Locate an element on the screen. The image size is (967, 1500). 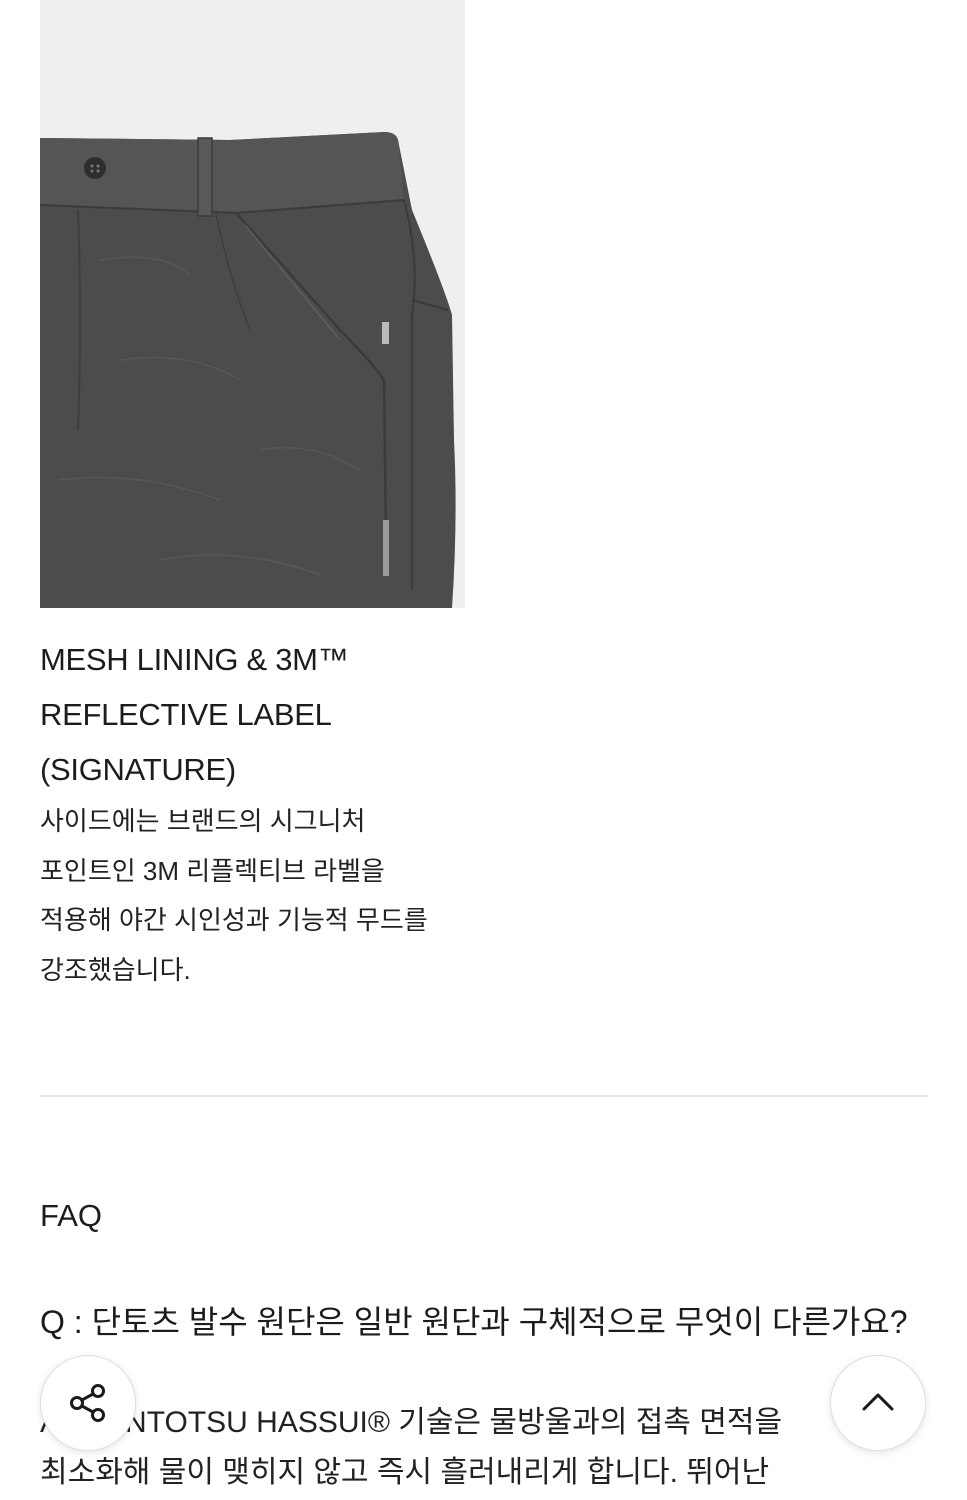
feature-description-line: 포인트인 3M 리플렉티브 라벨을 is located at coordinates (212, 870).